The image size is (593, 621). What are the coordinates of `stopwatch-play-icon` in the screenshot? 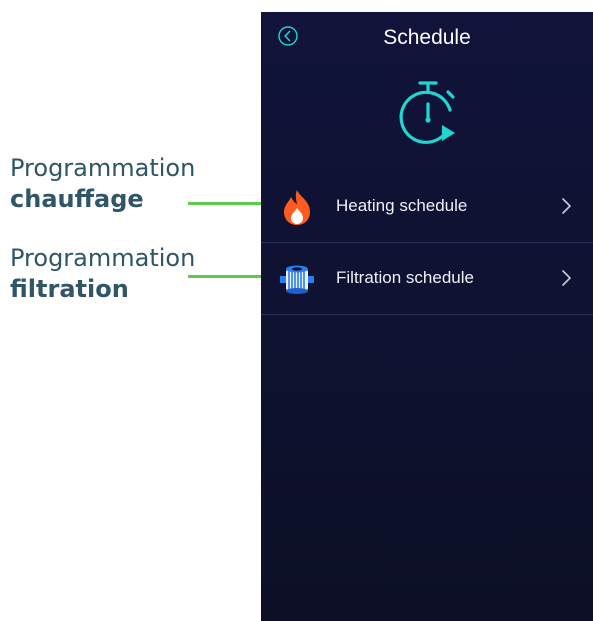 It's located at (428, 114).